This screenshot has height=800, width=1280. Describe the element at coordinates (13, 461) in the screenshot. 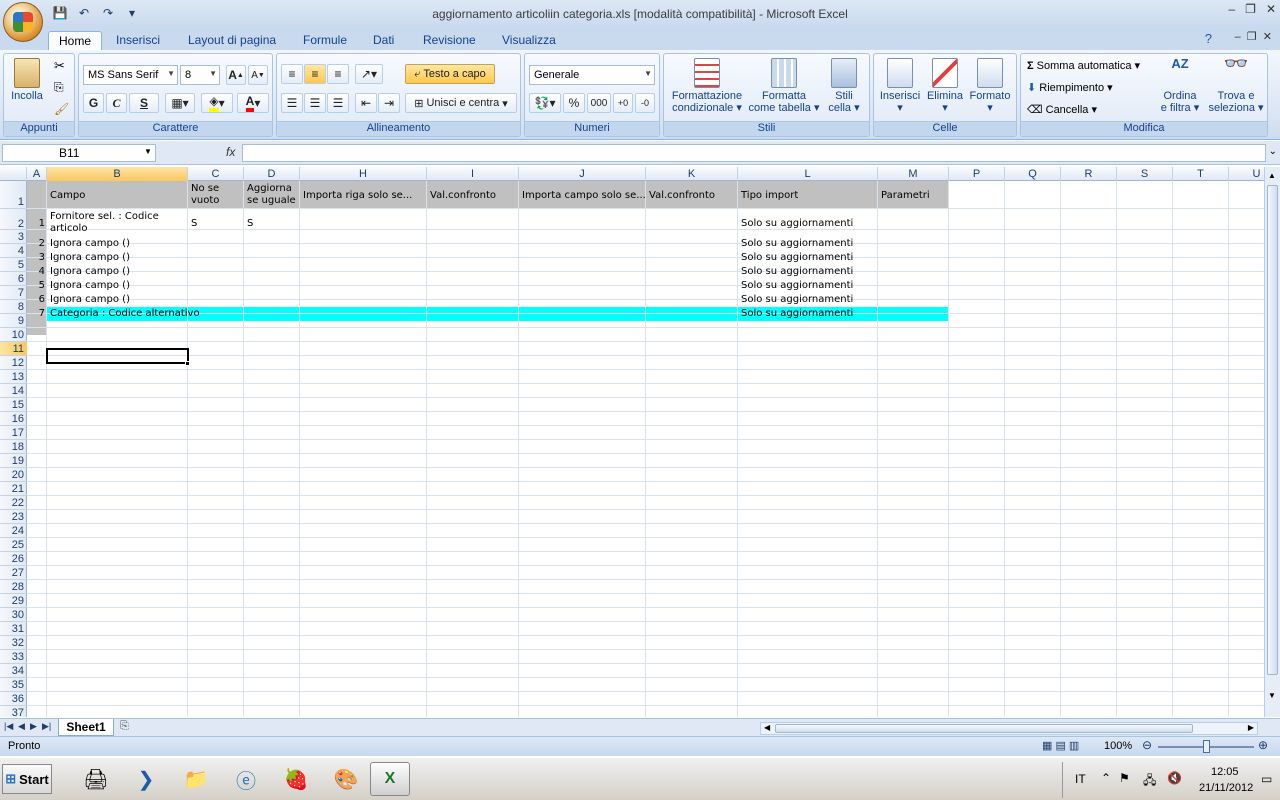

I see `row-header-19: 19` at that location.